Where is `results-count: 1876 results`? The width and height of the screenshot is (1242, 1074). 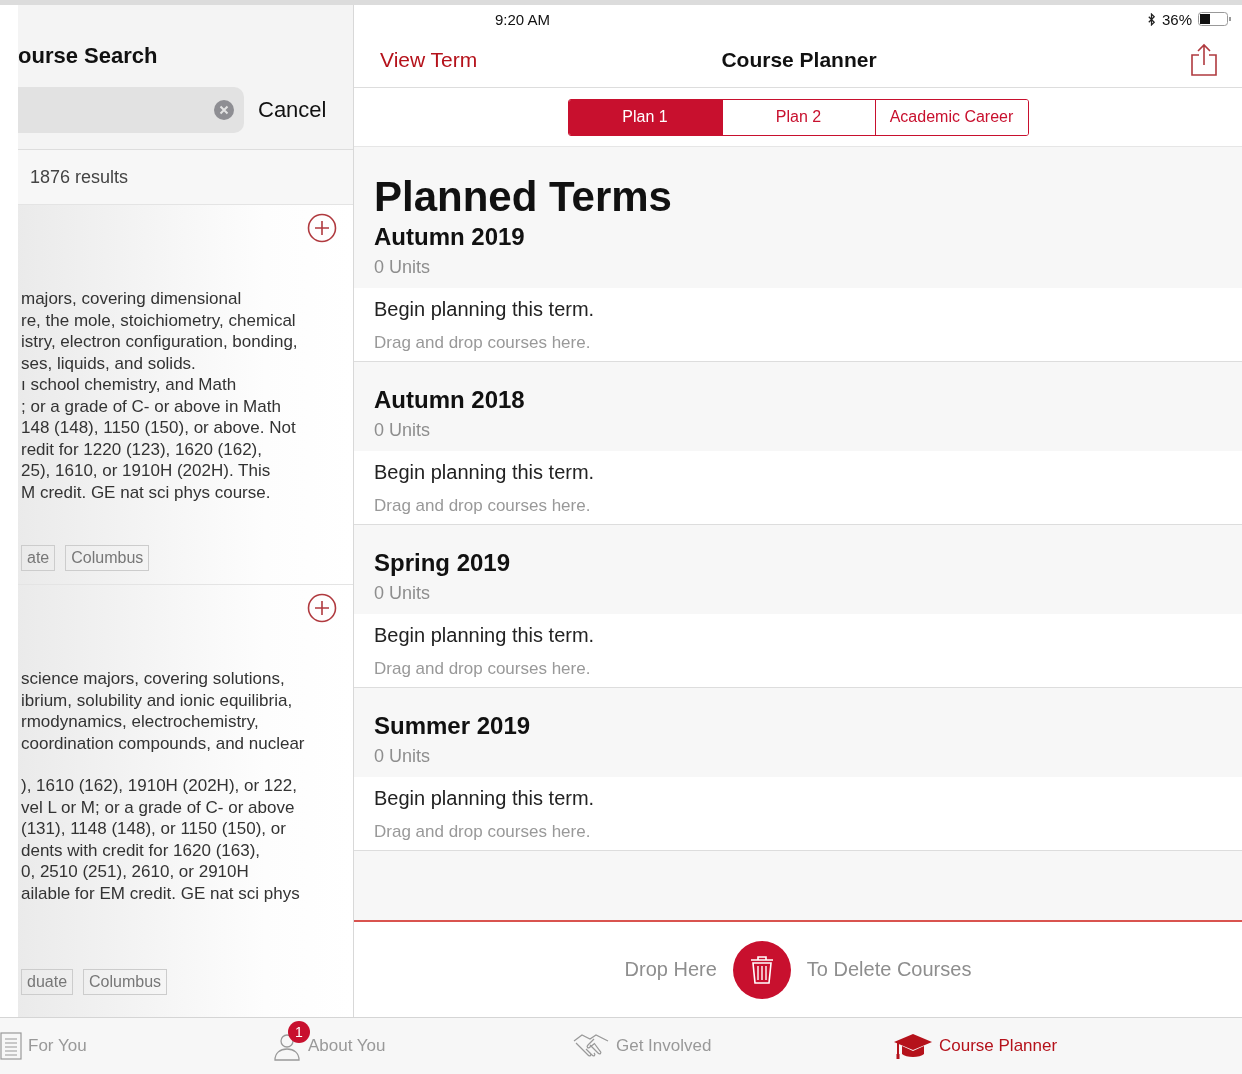 results-count: 1876 results is located at coordinates (79, 177).